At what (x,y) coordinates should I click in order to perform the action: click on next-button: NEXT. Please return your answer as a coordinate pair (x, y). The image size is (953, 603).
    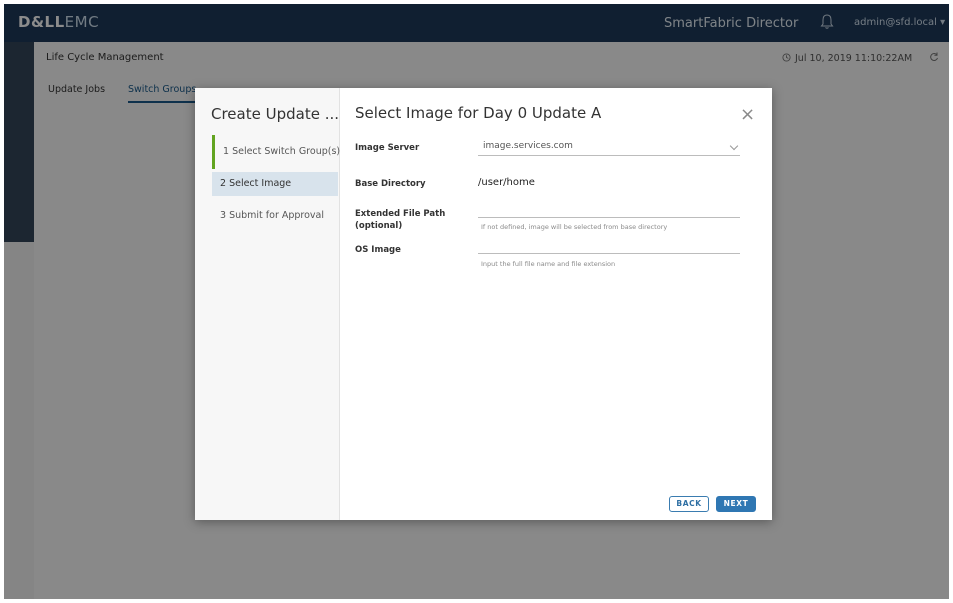
    Looking at the image, I should click on (736, 504).